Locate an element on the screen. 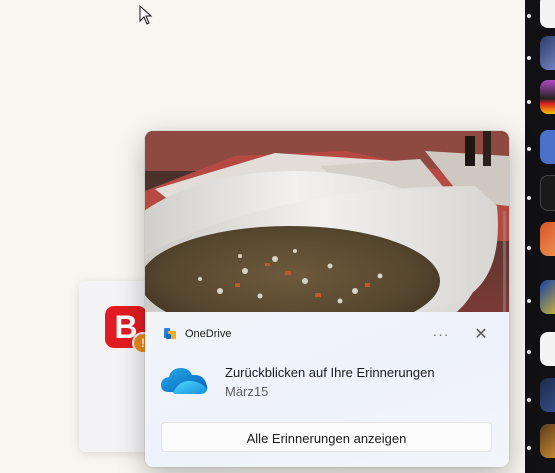  taskbar-dock is located at coordinates (540, 236).